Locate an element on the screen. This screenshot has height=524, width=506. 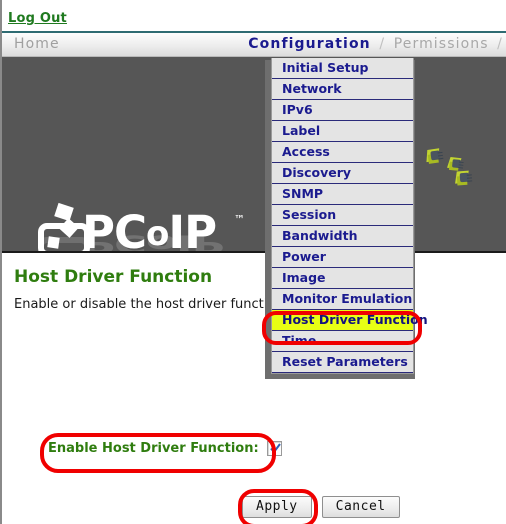
nav-item-configuration: Configuration is located at coordinates (309, 44).